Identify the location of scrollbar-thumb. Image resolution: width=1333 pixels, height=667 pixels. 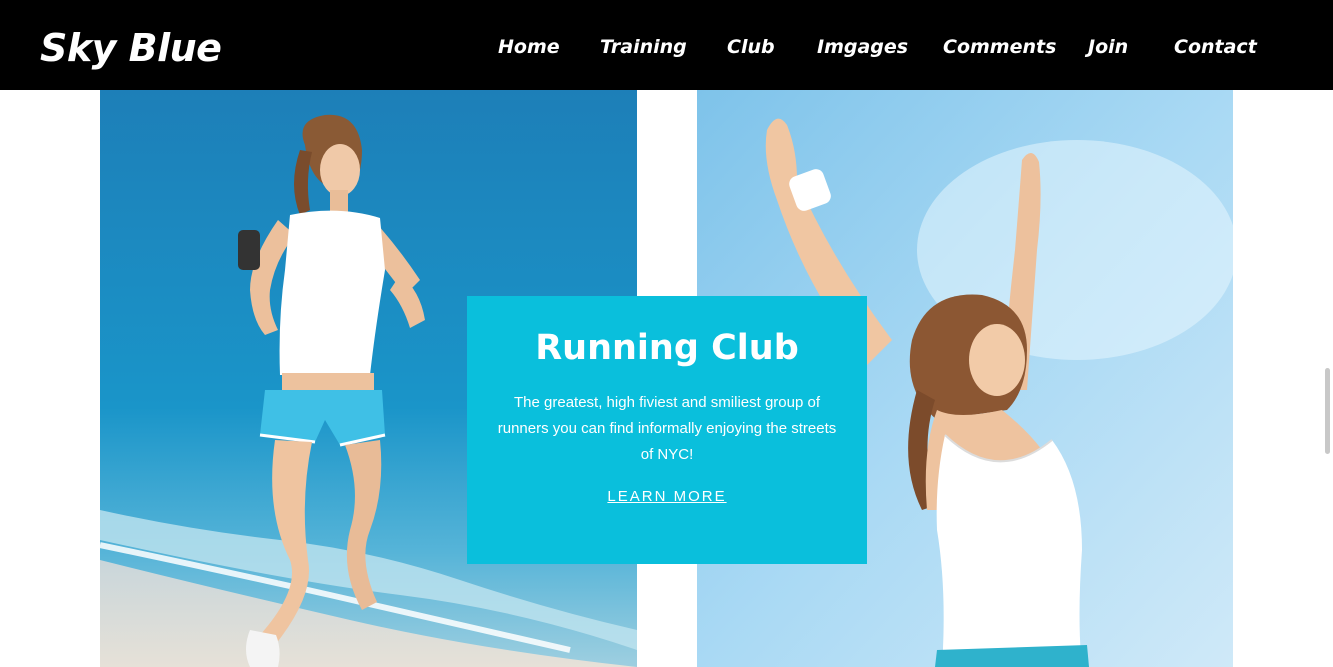
(1327, 411).